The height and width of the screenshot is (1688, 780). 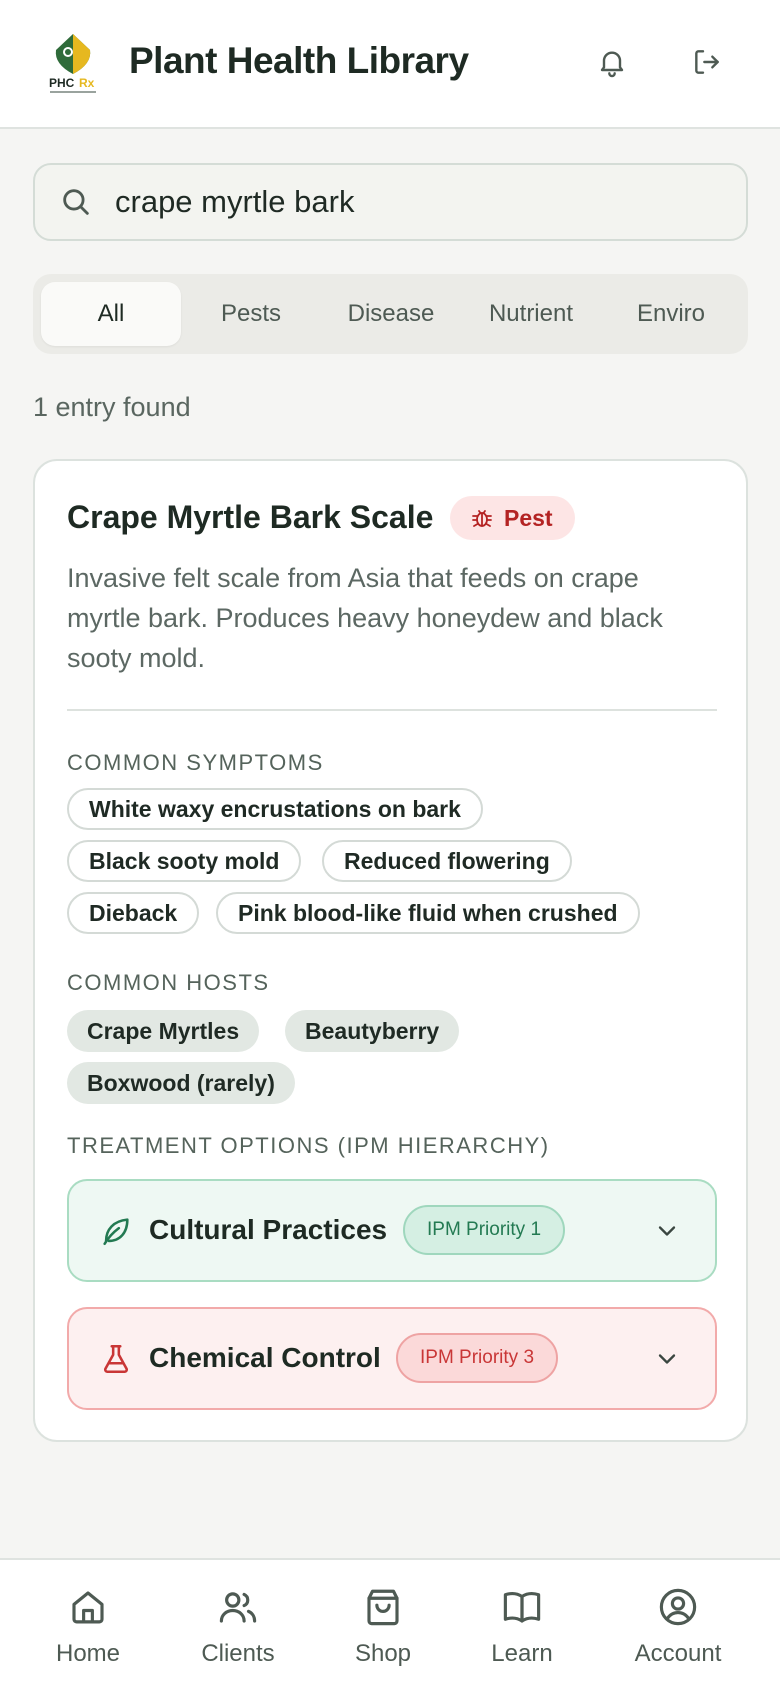 I want to click on entry-title: Crape Myrtle Bark Scale, so click(x=250, y=517).